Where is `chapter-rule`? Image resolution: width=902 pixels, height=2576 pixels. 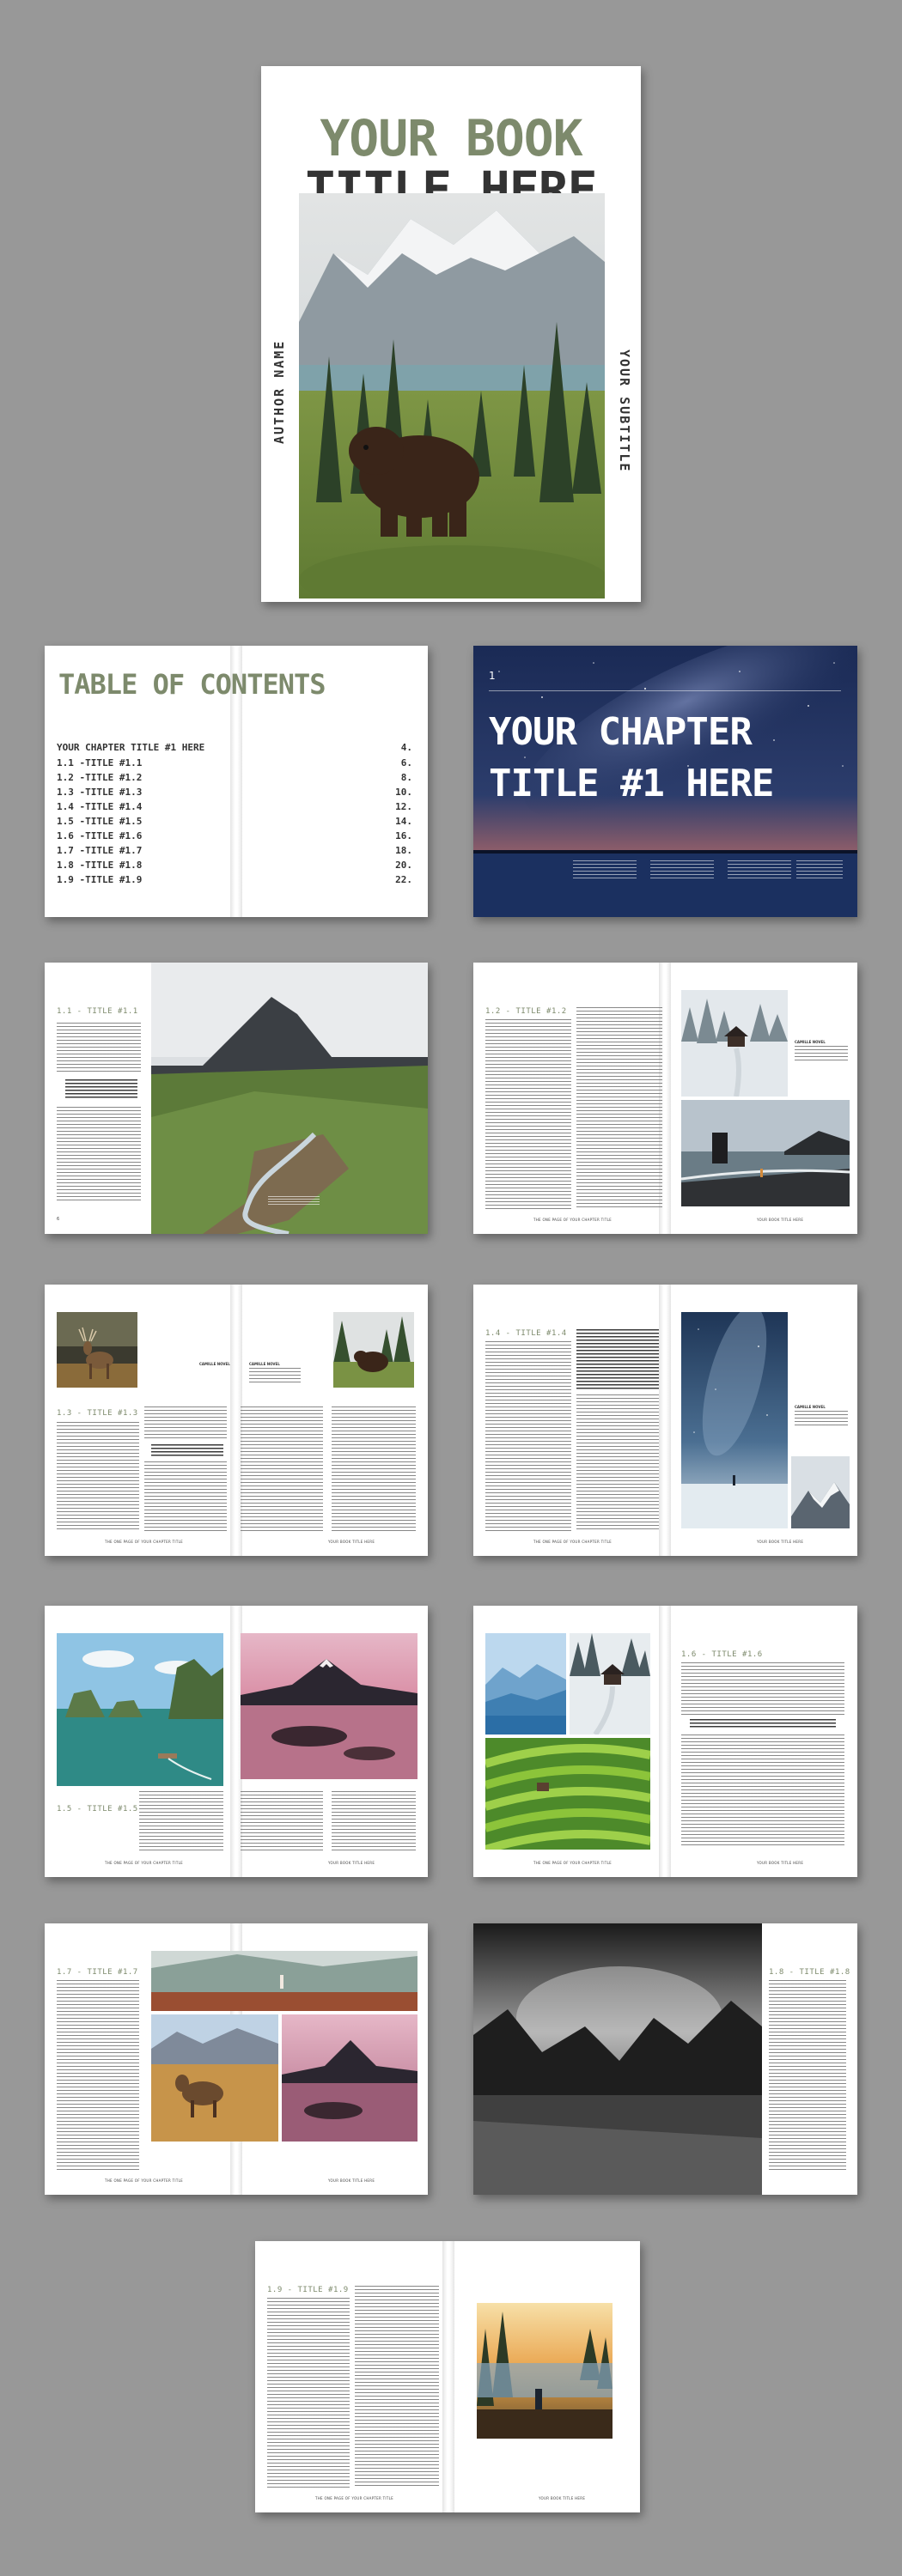 chapter-rule is located at coordinates (665, 691).